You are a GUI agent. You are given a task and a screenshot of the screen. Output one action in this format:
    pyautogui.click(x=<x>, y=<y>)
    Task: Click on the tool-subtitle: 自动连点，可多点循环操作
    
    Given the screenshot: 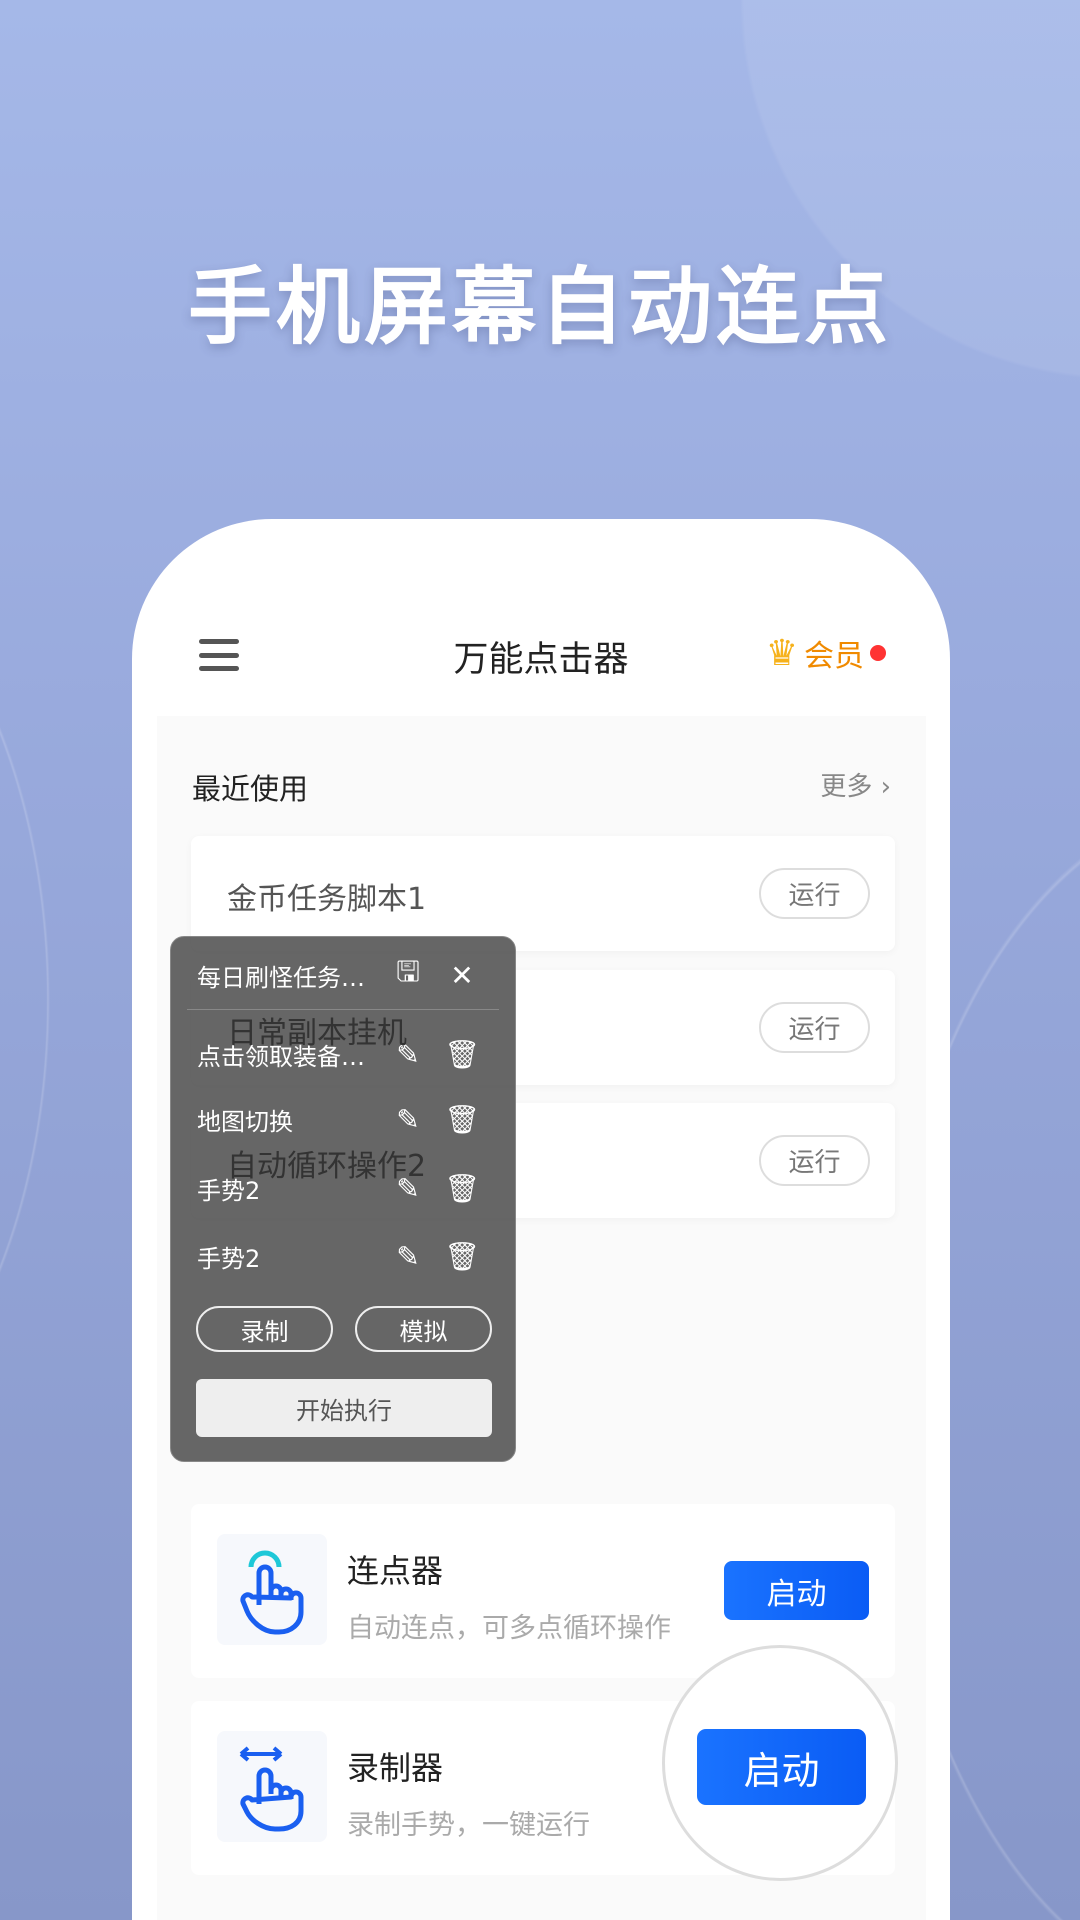 What is the action you would take?
    pyautogui.click(x=509, y=1628)
    